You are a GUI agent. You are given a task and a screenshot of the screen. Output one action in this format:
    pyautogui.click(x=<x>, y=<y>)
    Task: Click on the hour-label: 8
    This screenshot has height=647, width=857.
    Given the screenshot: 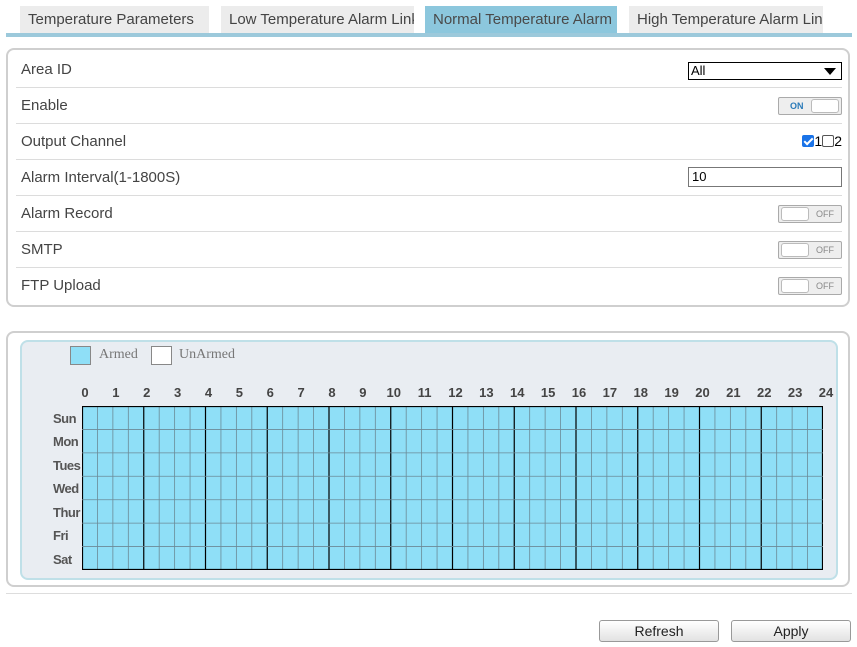 What is the action you would take?
    pyautogui.click(x=332, y=392)
    